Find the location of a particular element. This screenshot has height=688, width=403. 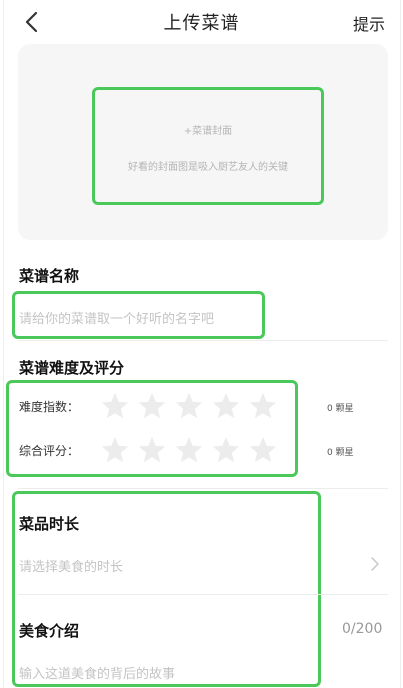

right-edge-line is located at coordinates (400, 344).